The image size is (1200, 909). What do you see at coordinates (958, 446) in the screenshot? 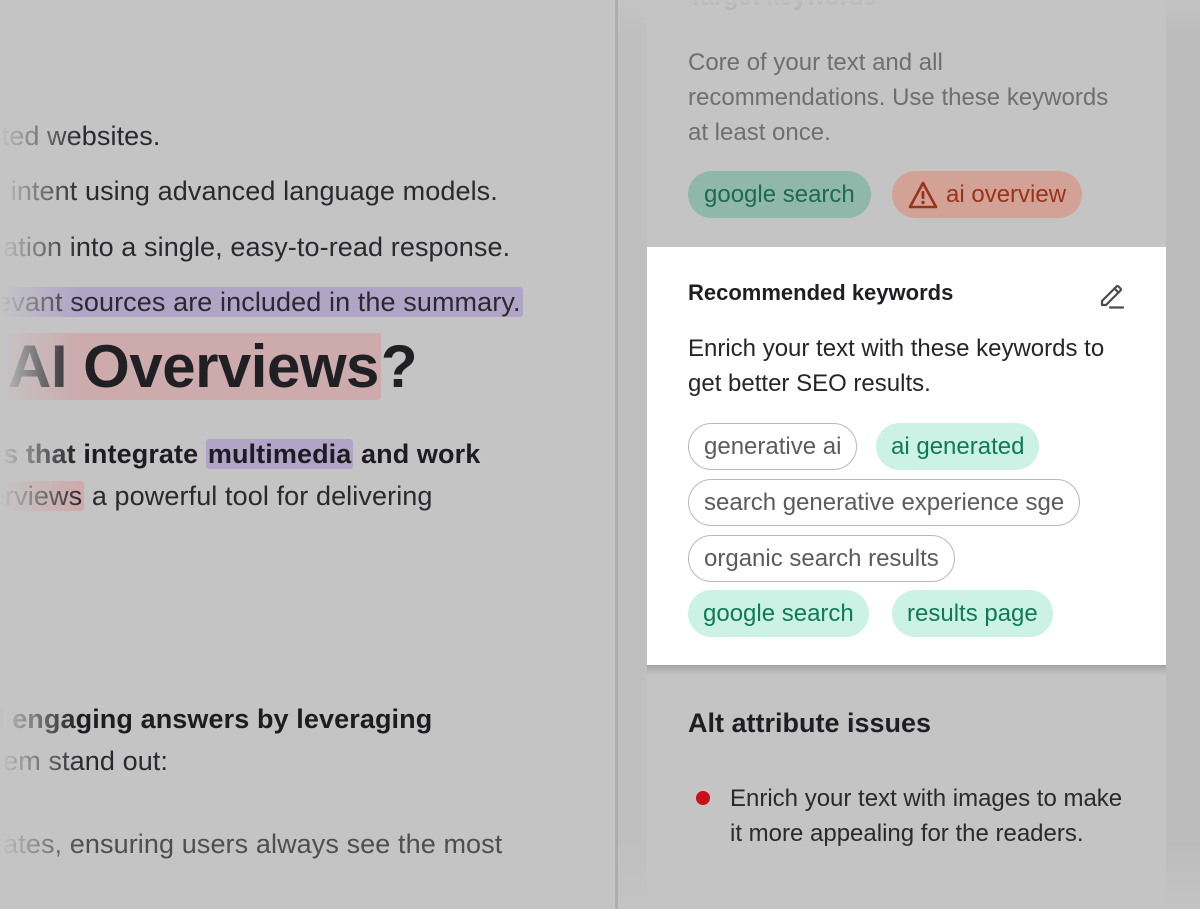
I see `keyword-chip-used: ai generated` at bounding box center [958, 446].